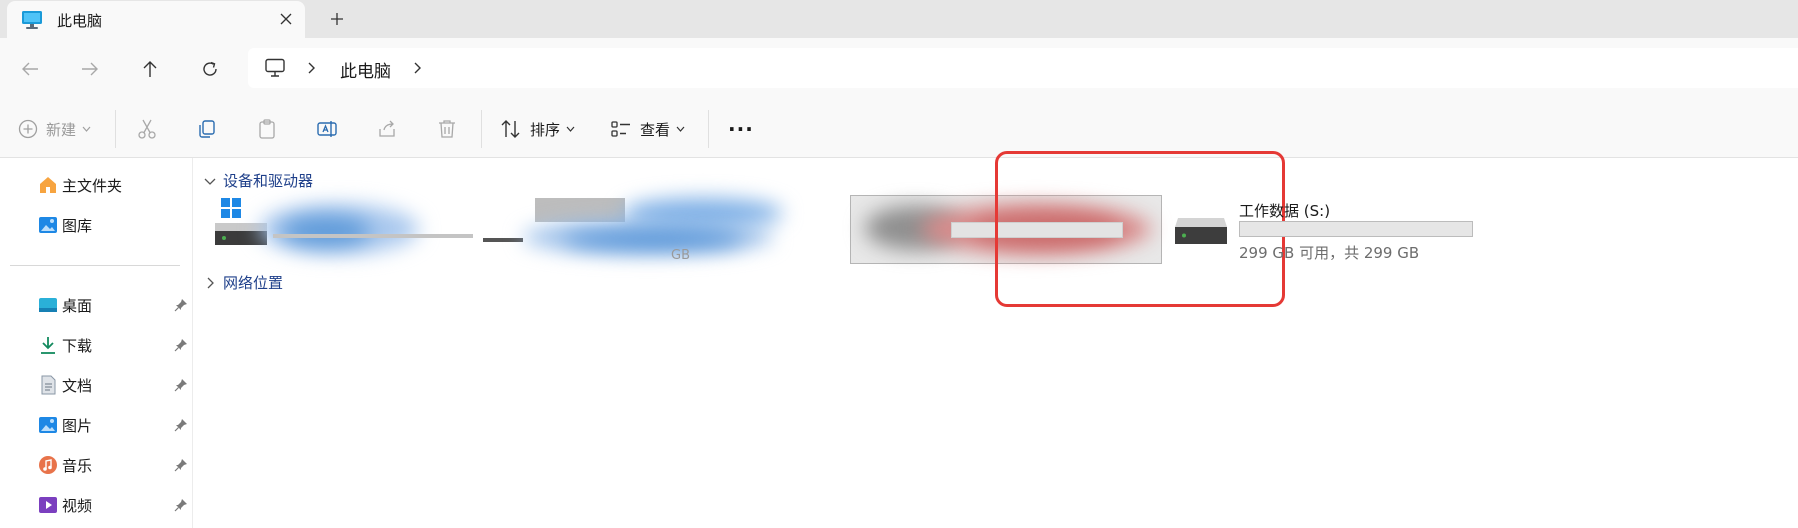  I want to click on document-icon, so click(48, 385).